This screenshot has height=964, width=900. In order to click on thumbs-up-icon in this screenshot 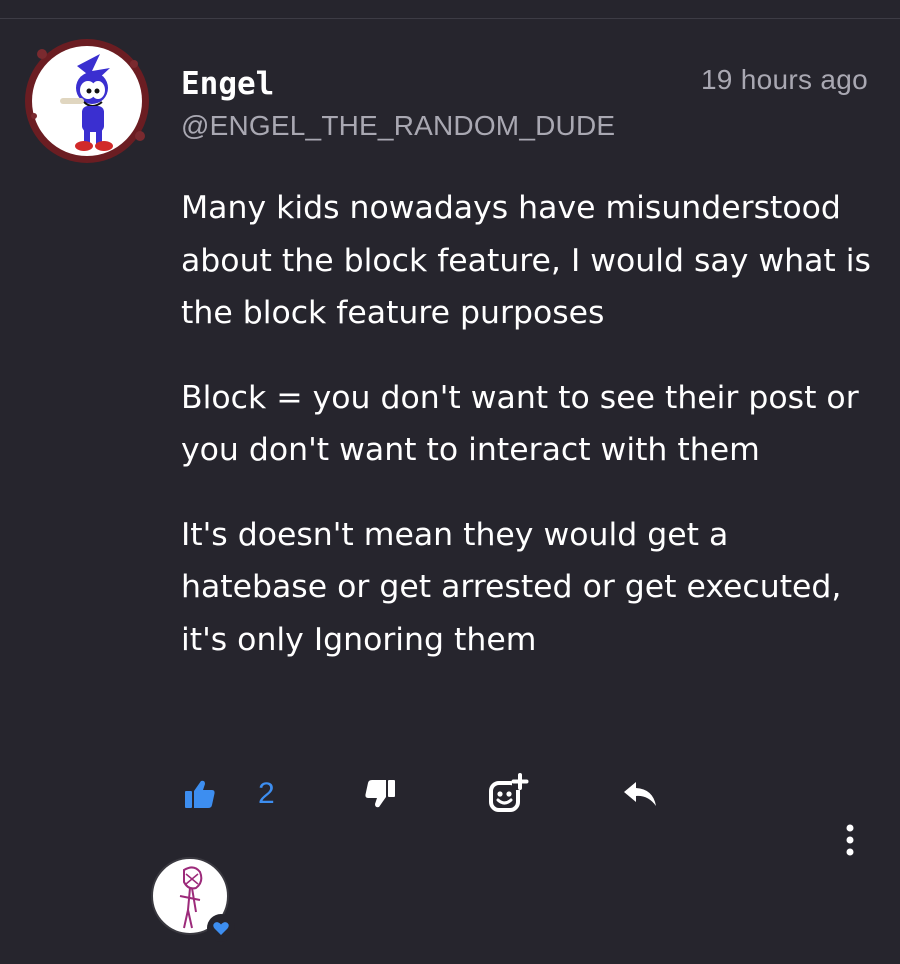, I will do `click(200, 794)`.